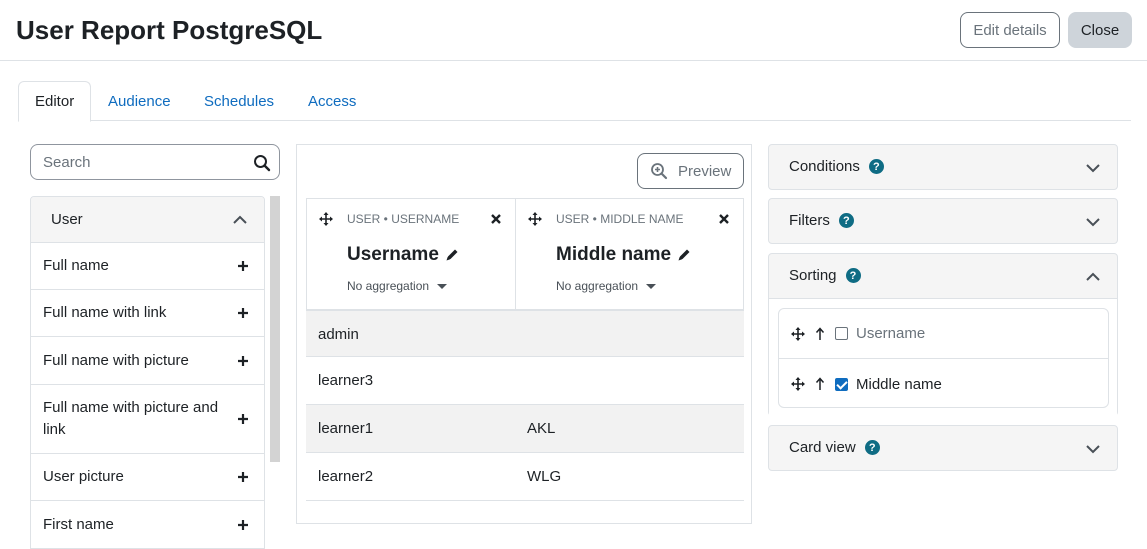 Image resolution: width=1147 pixels, height=549 pixels. I want to click on card-view-card: Card view ?, so click(943, 448).